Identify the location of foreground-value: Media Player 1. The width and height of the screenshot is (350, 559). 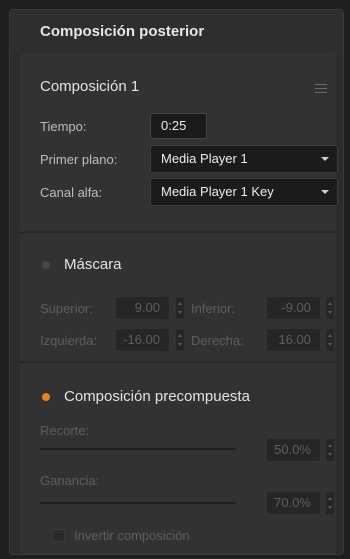
(204, 158).